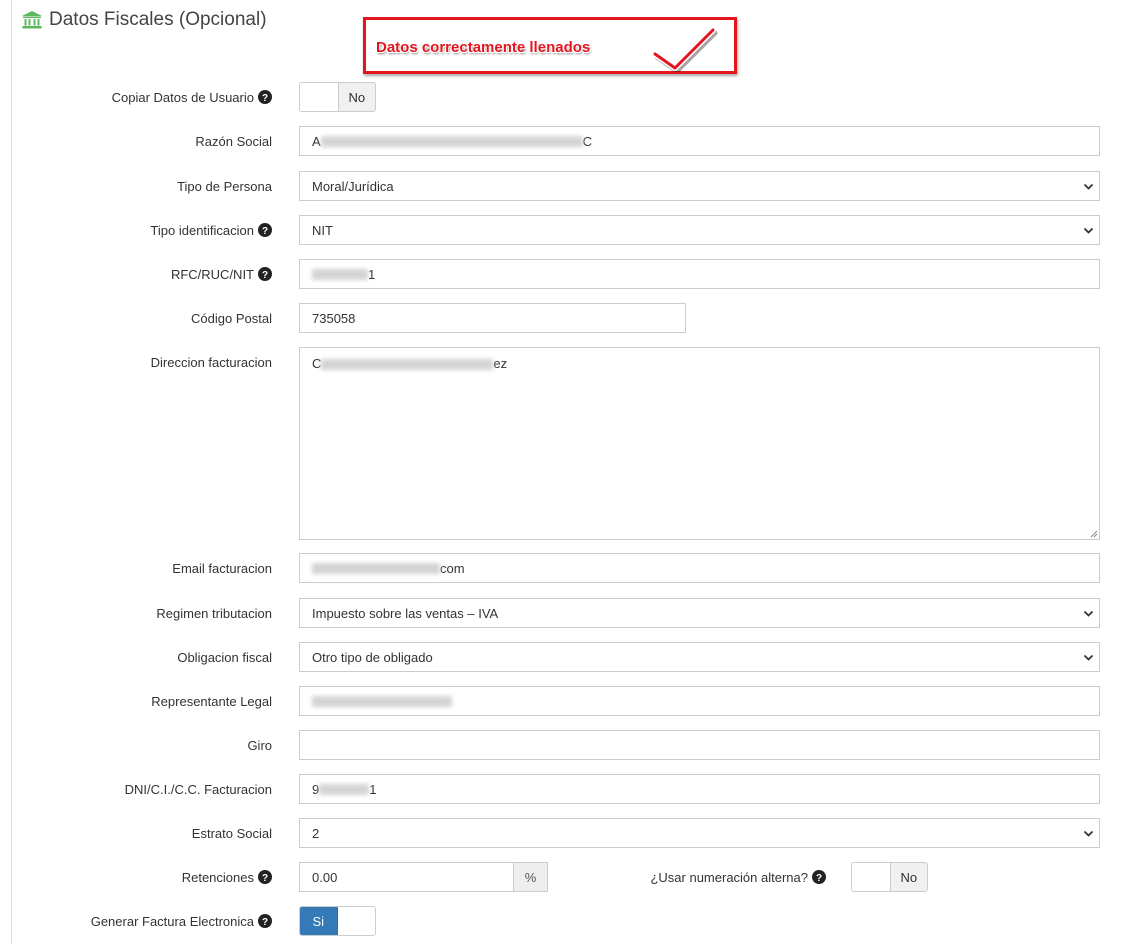 Image resolution: width=1141 pixels, height=944 pixels. What do you see at coordinates (325, 877) in the screenshot?
I see `retenciones-value: 0.00` at bounding box center [325, 877].